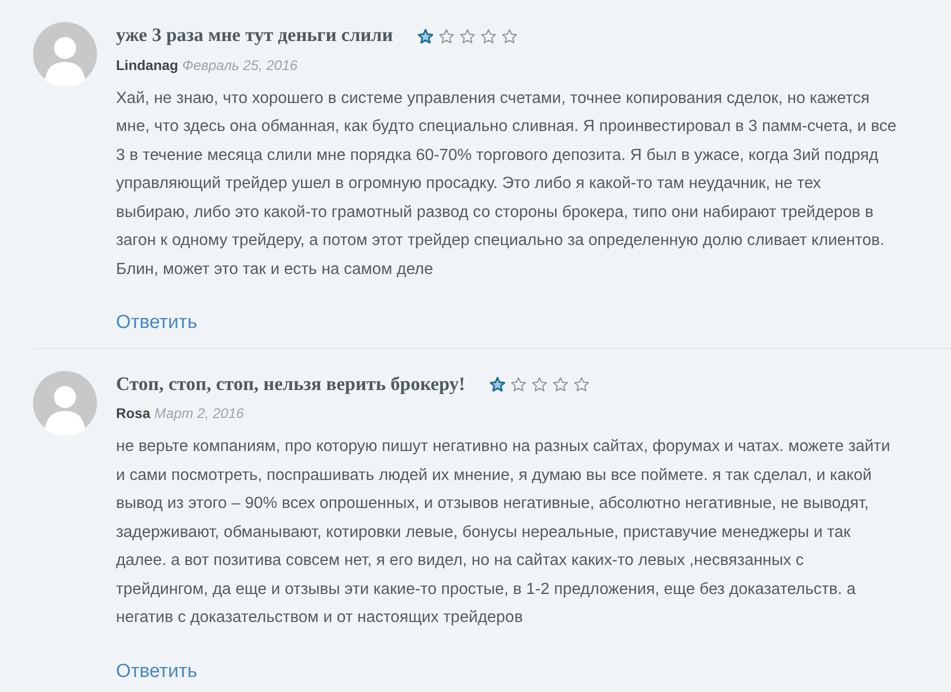 Image resolution: width=951 pixels, height=692 pixels. I want to click on author-name: Rosa, so click(133, 413).